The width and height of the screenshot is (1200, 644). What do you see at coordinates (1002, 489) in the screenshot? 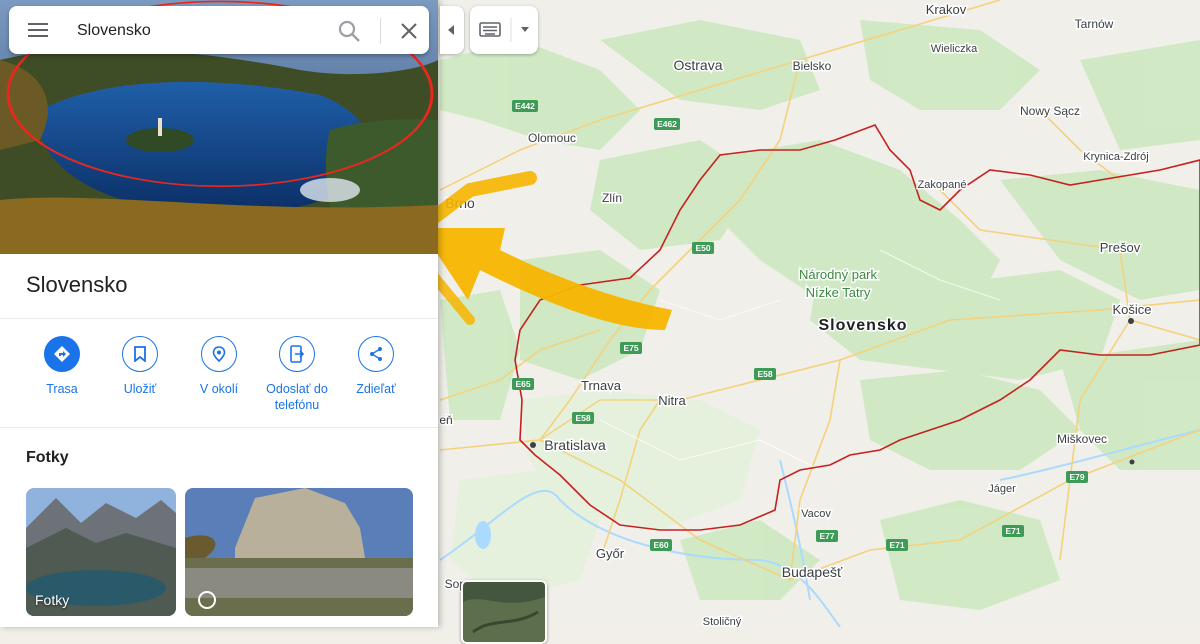
I see `city-label: Jáger` at bounding box center [1002, 489].